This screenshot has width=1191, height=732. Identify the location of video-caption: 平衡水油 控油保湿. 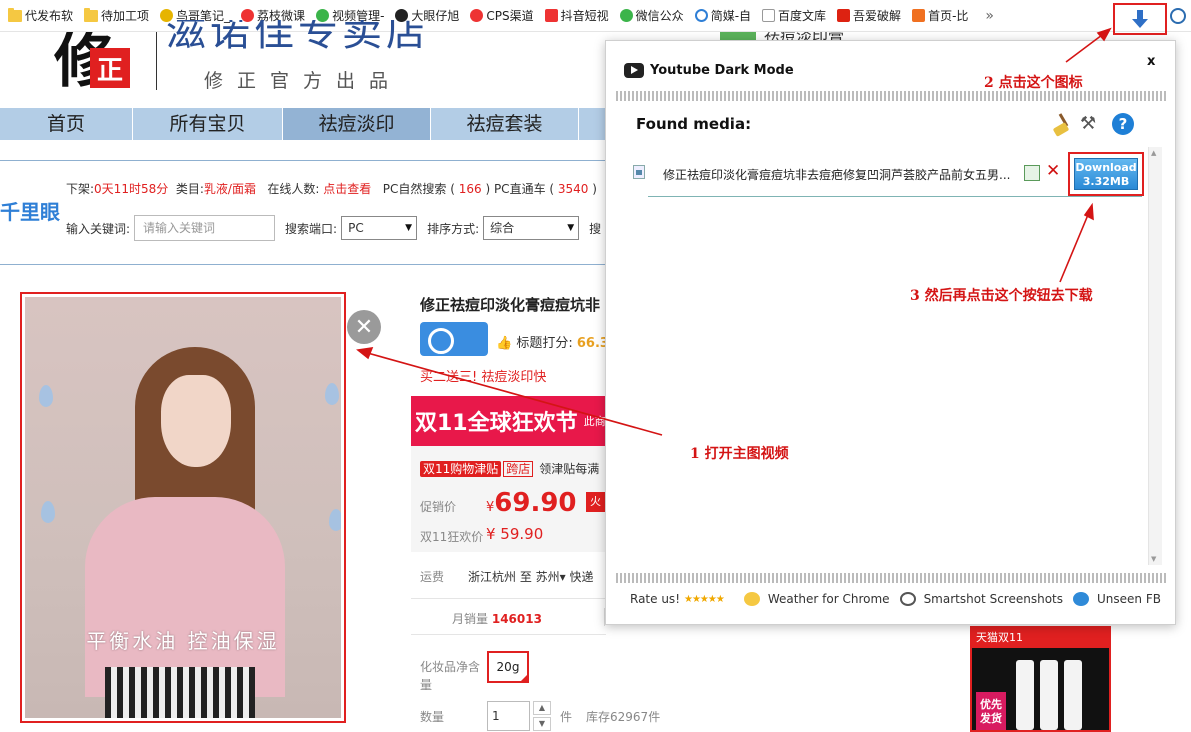
(183, 641).